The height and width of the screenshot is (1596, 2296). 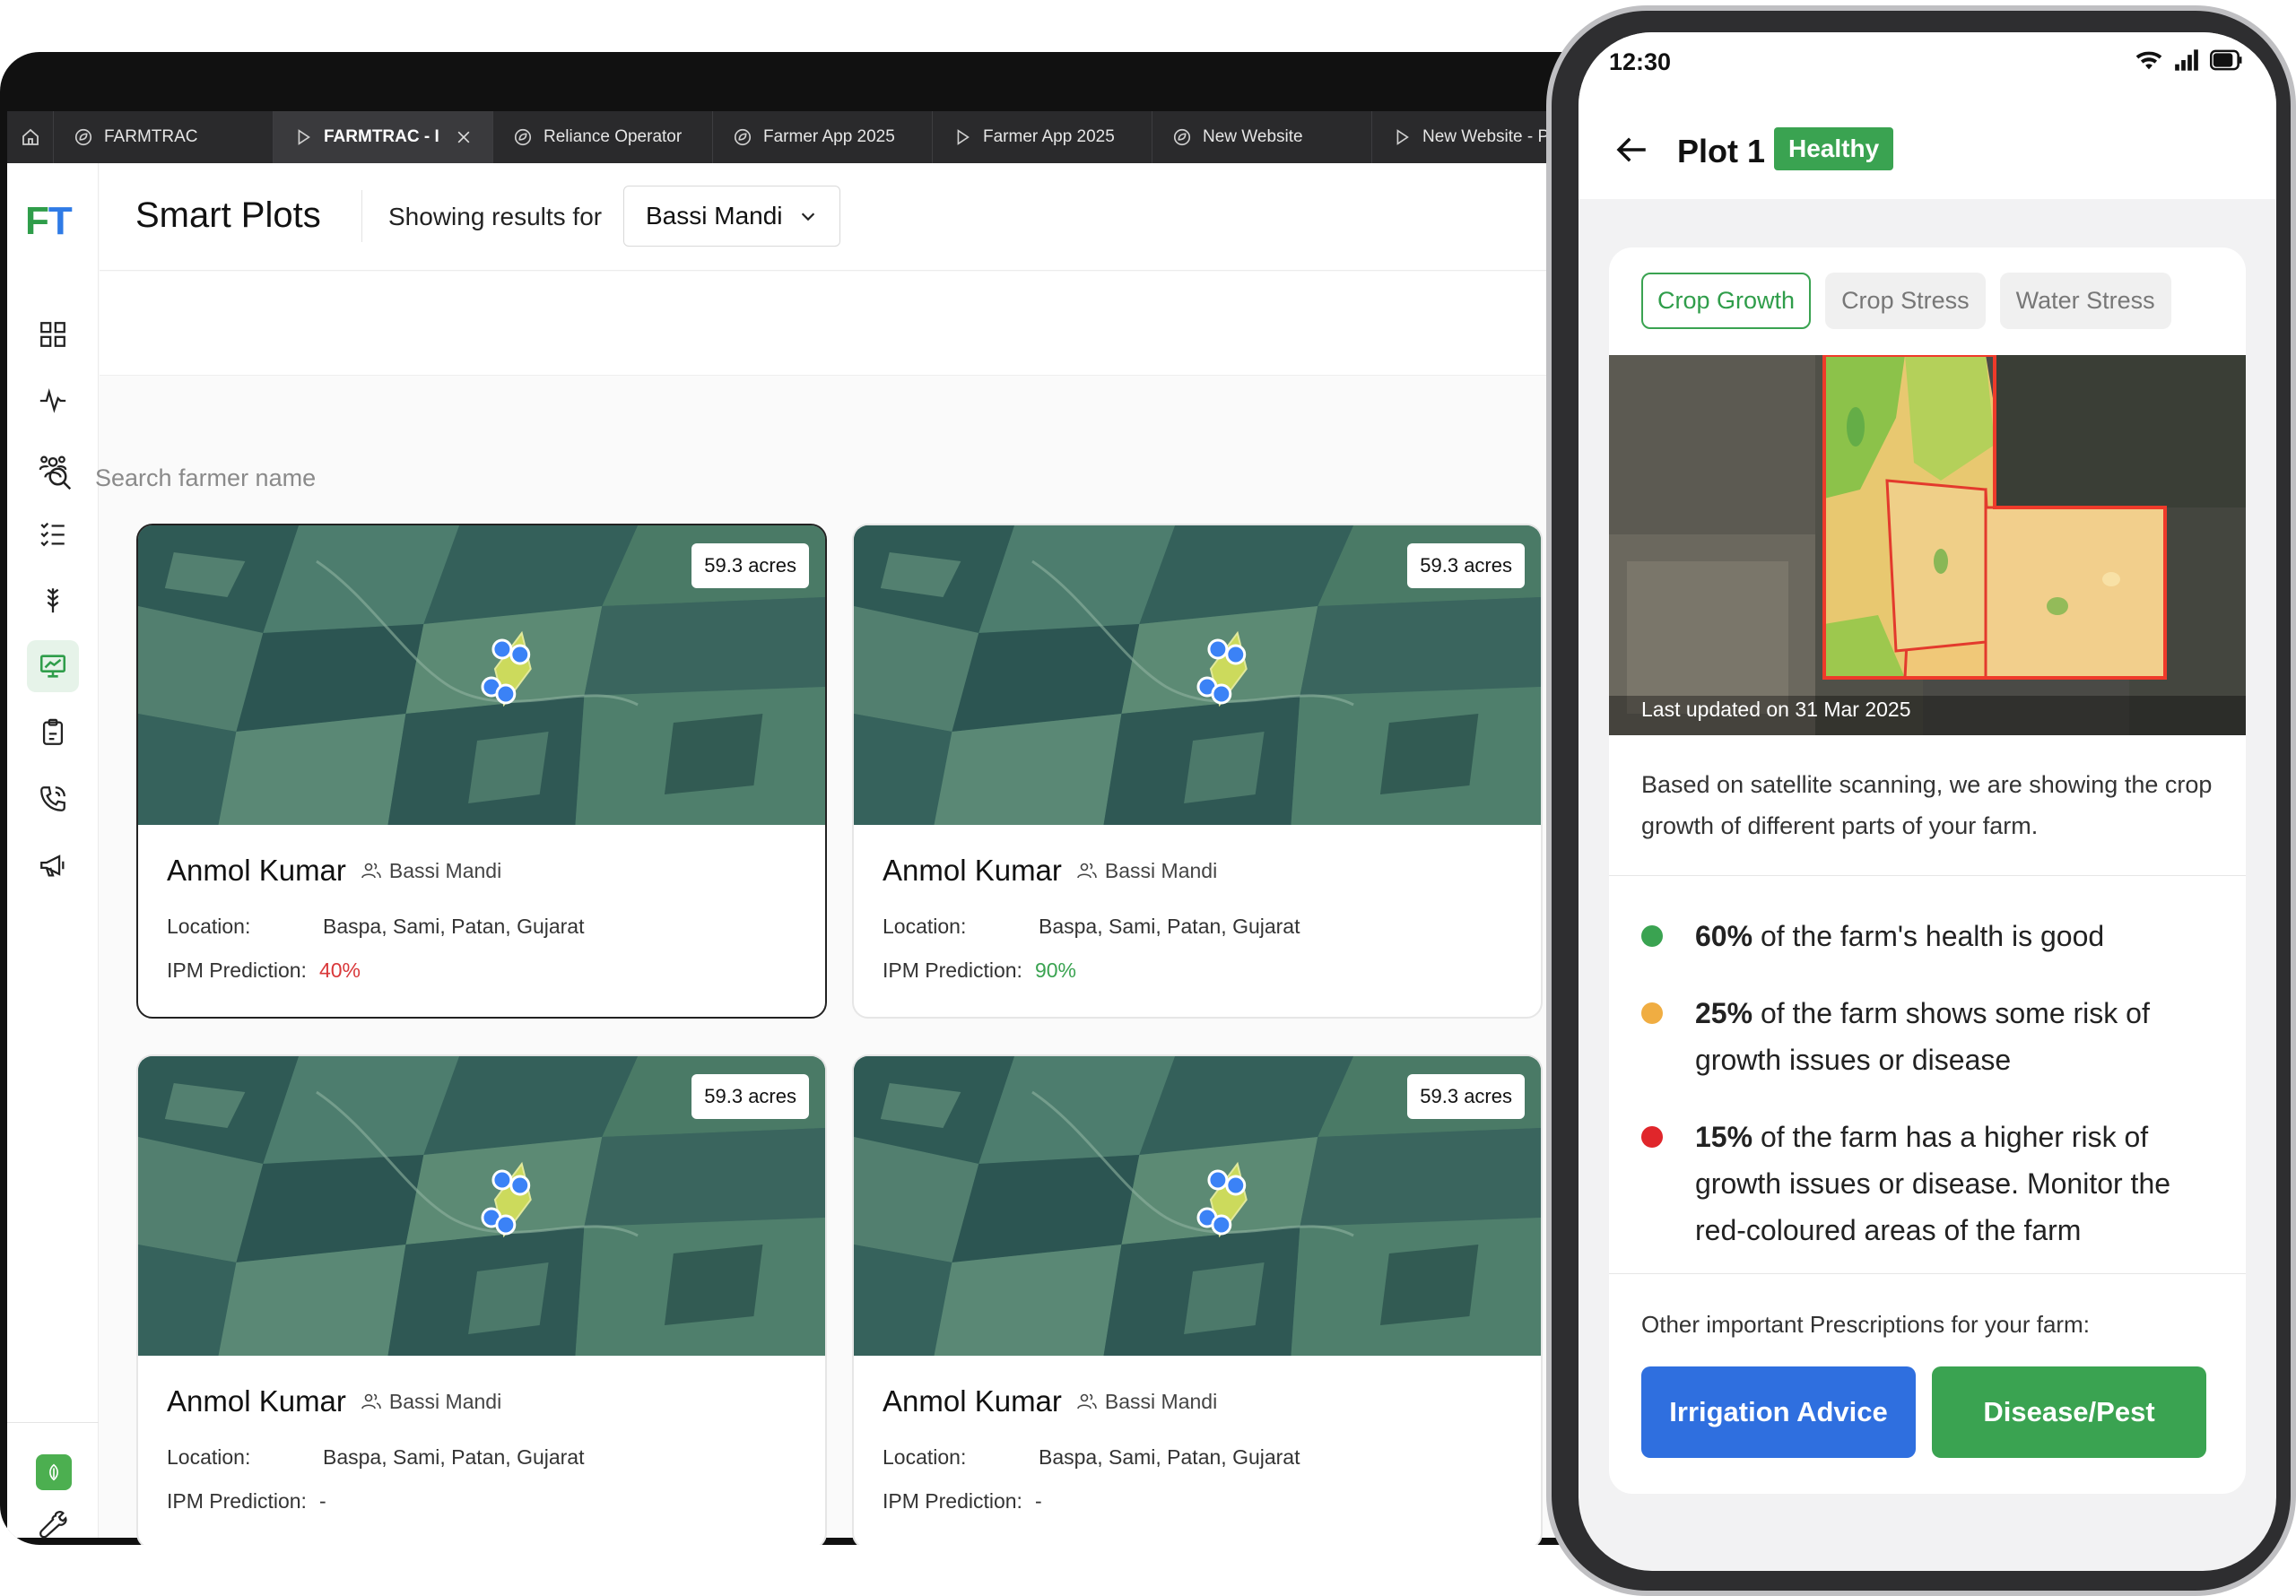 What do you see at coordinates (364, 478) in the screenshot?
I see `search-input` at bounding box center [364, 478].